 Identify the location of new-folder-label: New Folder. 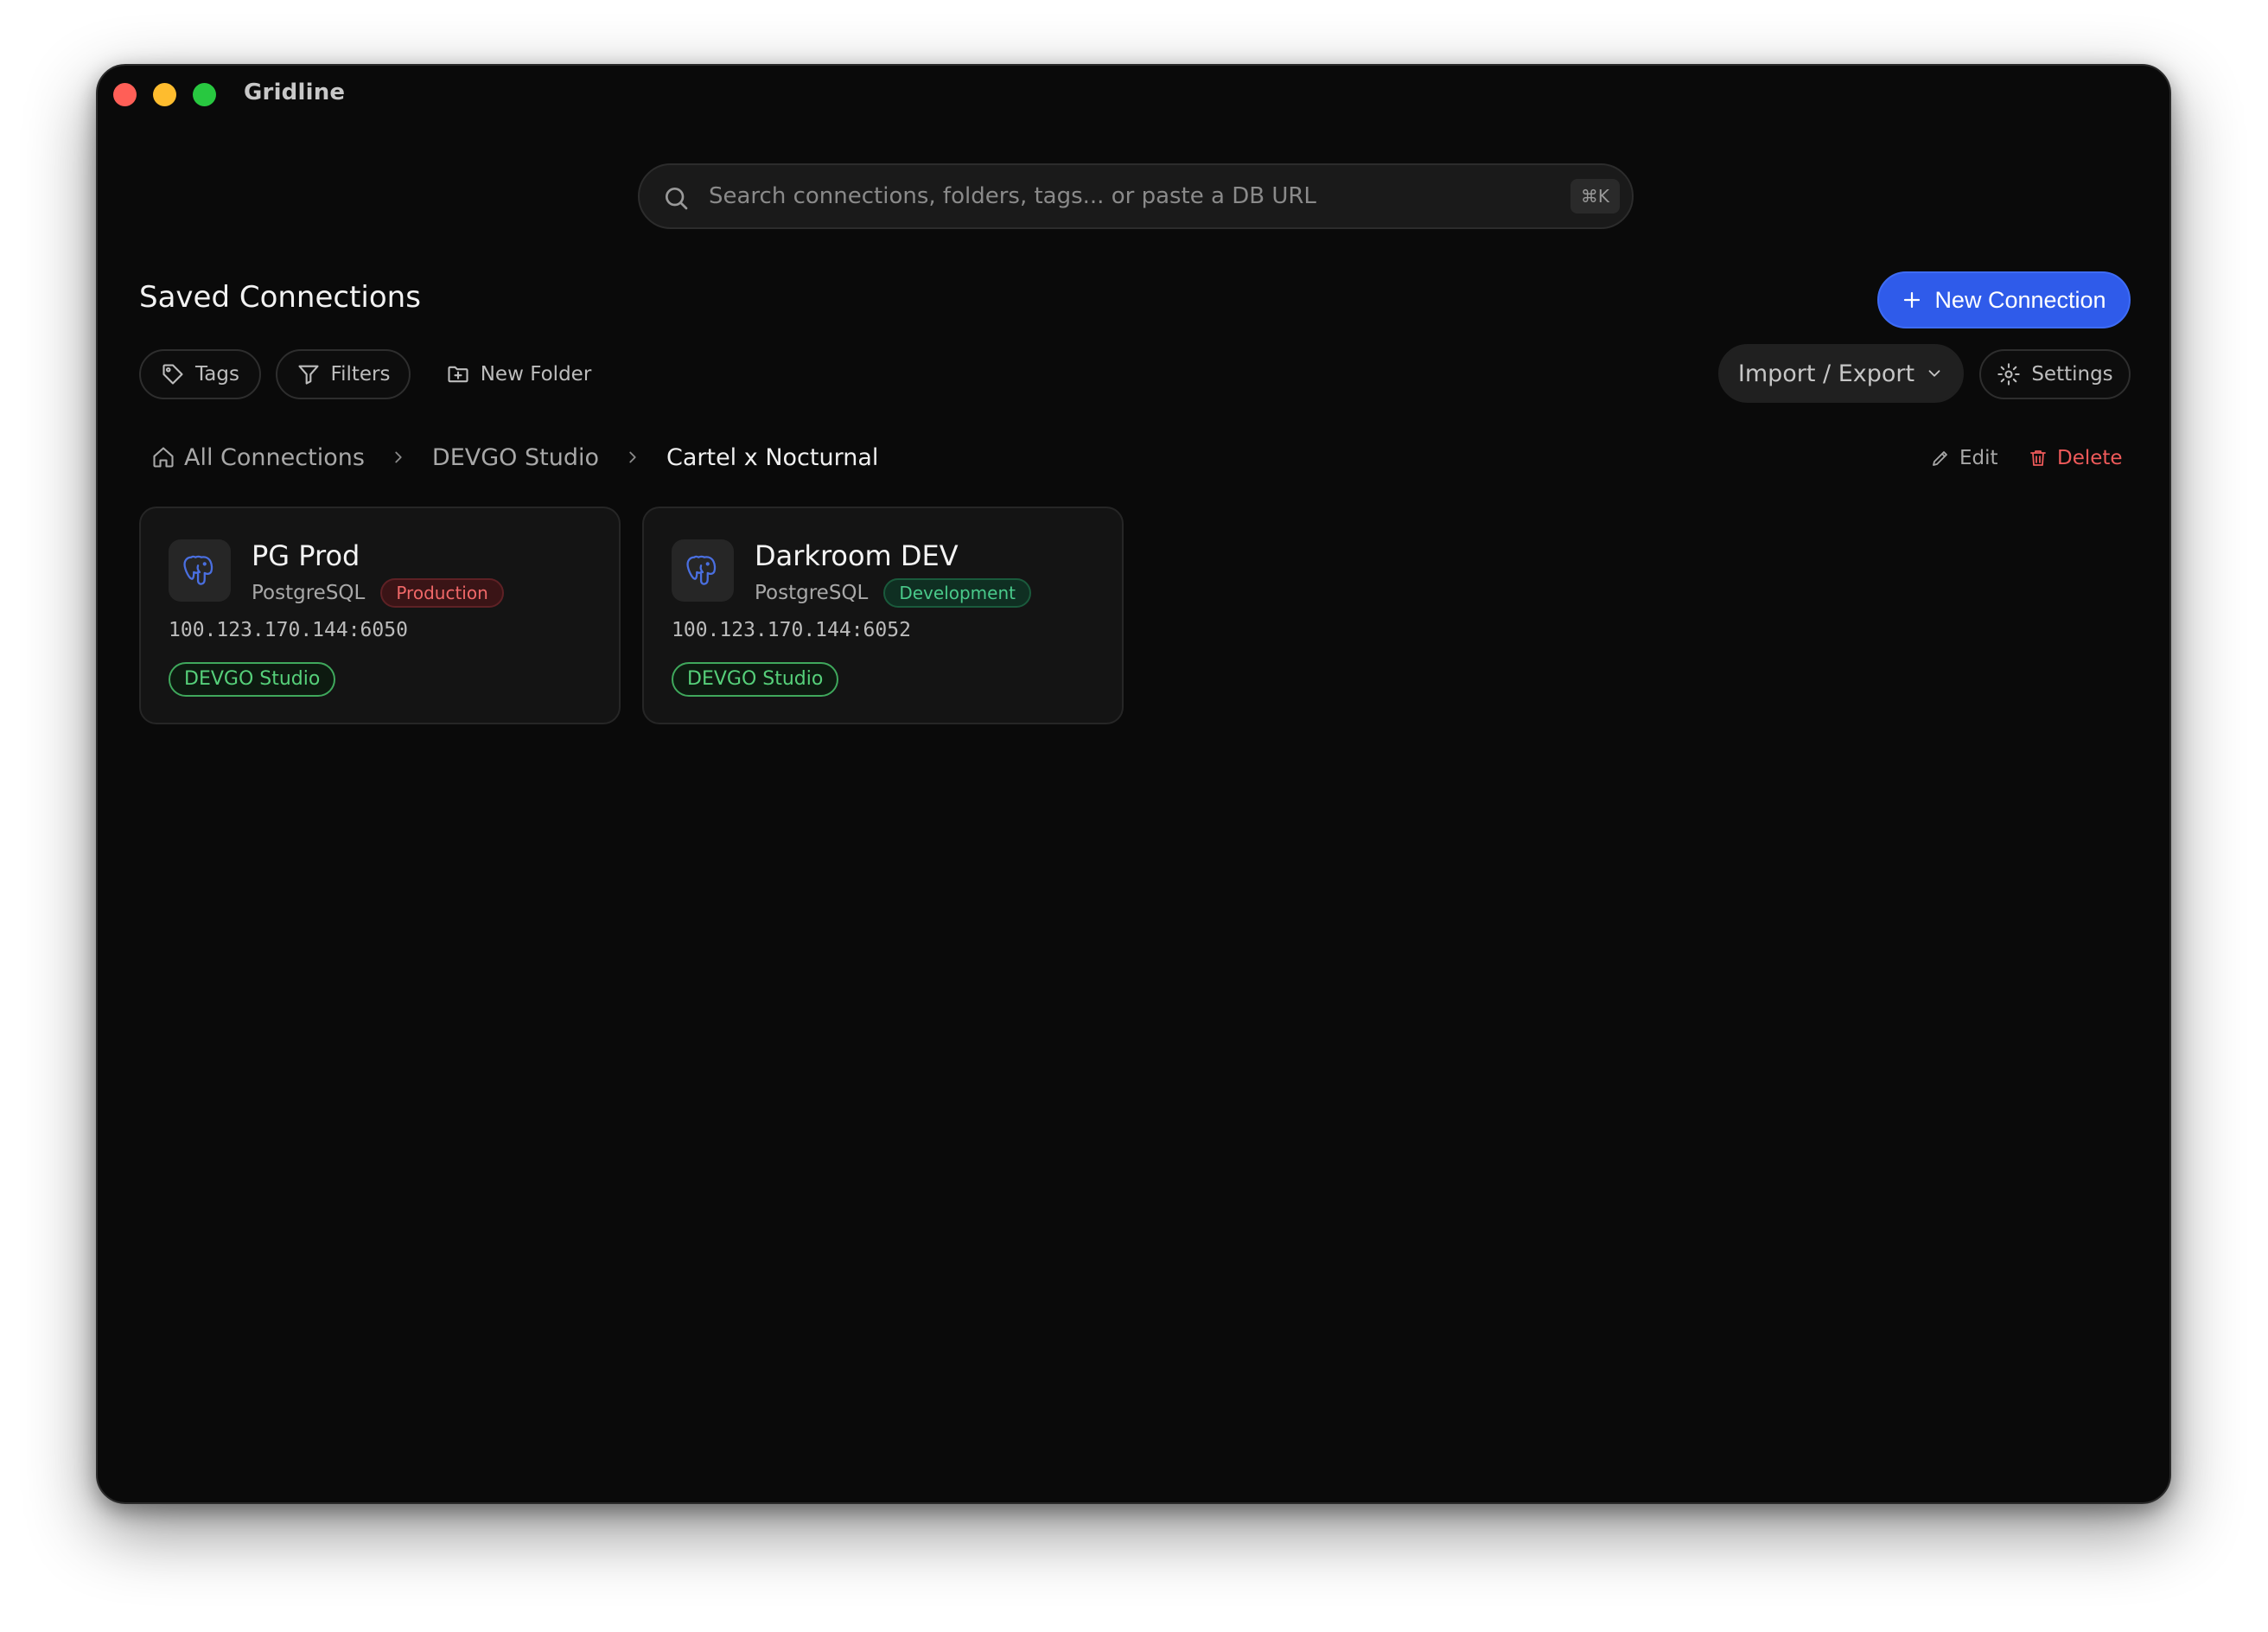
(536, 375).